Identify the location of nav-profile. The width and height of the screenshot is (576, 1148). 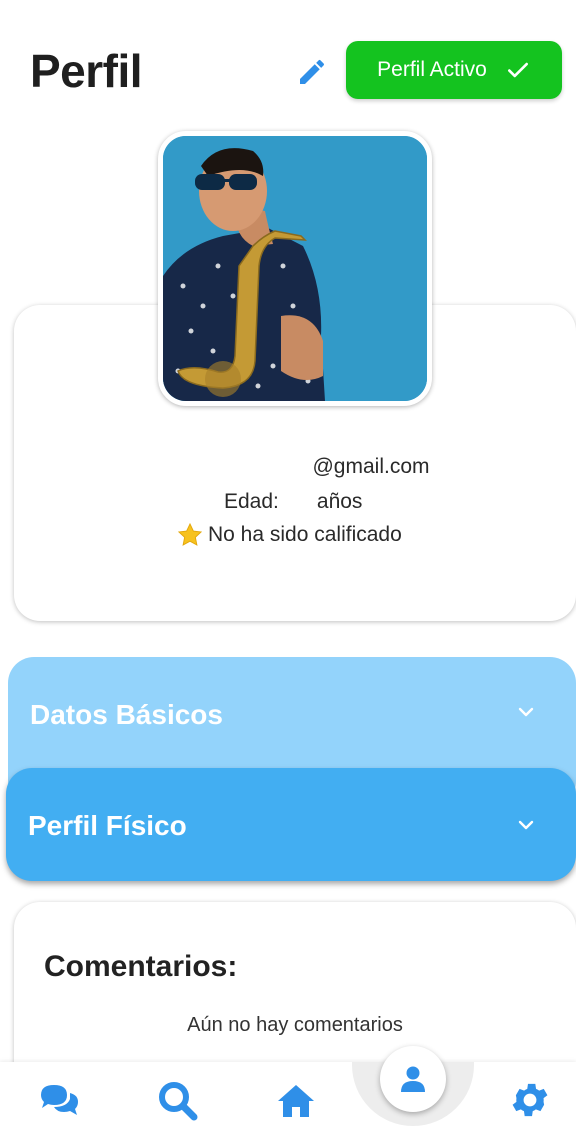
(413, 1079).